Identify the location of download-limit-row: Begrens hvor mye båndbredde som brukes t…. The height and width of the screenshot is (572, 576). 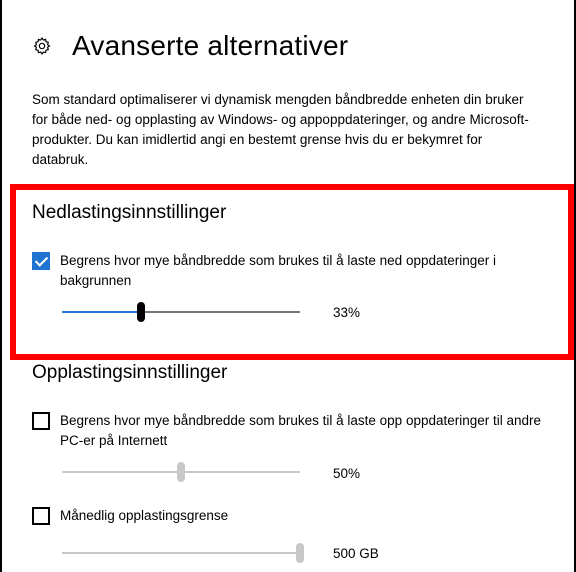
(297, 271).